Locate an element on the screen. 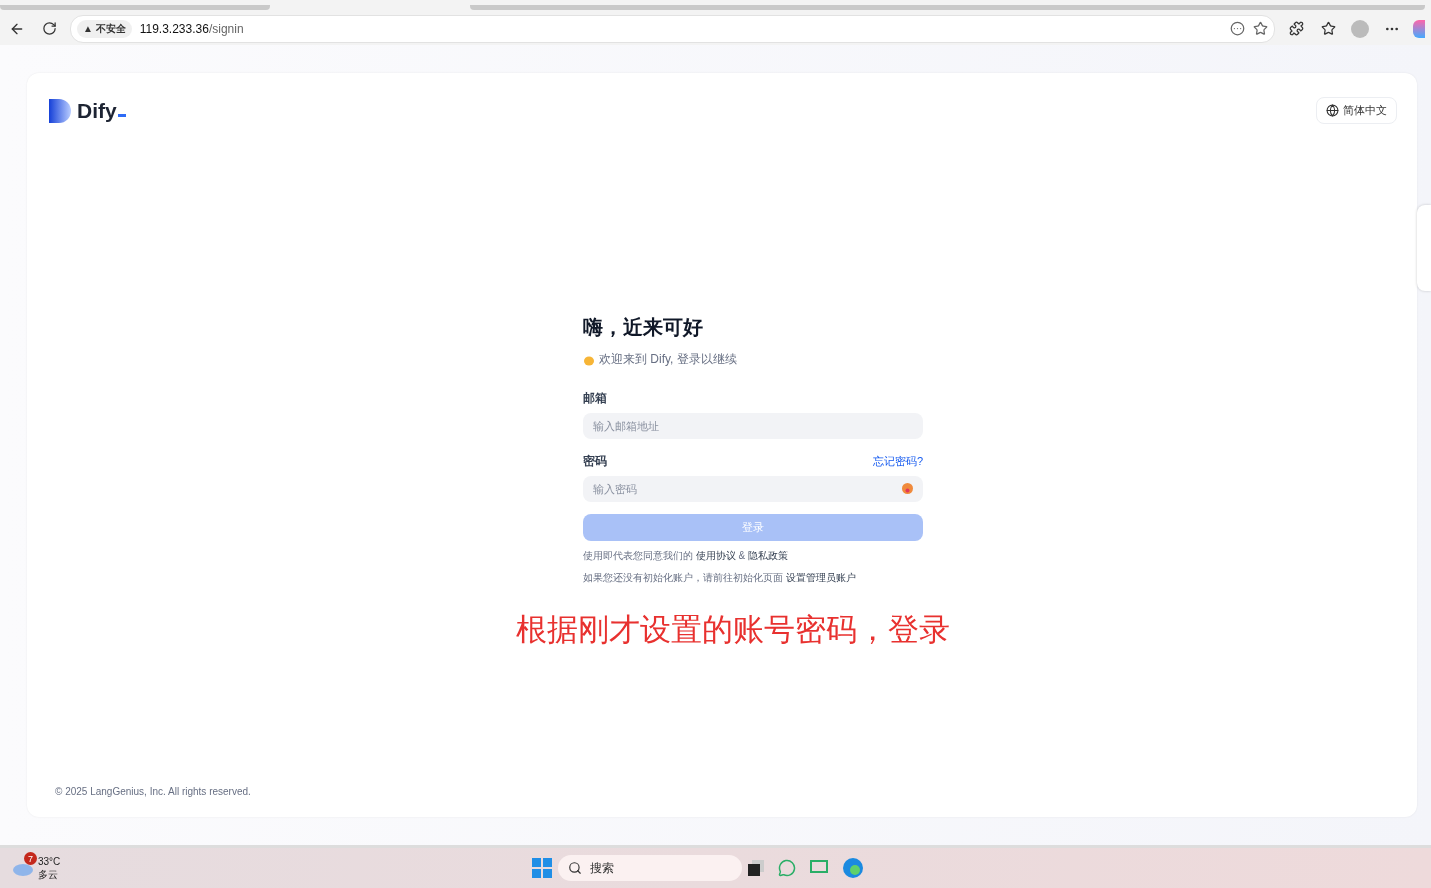  language-button: 简体中文 is located at coordinates (1356, 110).